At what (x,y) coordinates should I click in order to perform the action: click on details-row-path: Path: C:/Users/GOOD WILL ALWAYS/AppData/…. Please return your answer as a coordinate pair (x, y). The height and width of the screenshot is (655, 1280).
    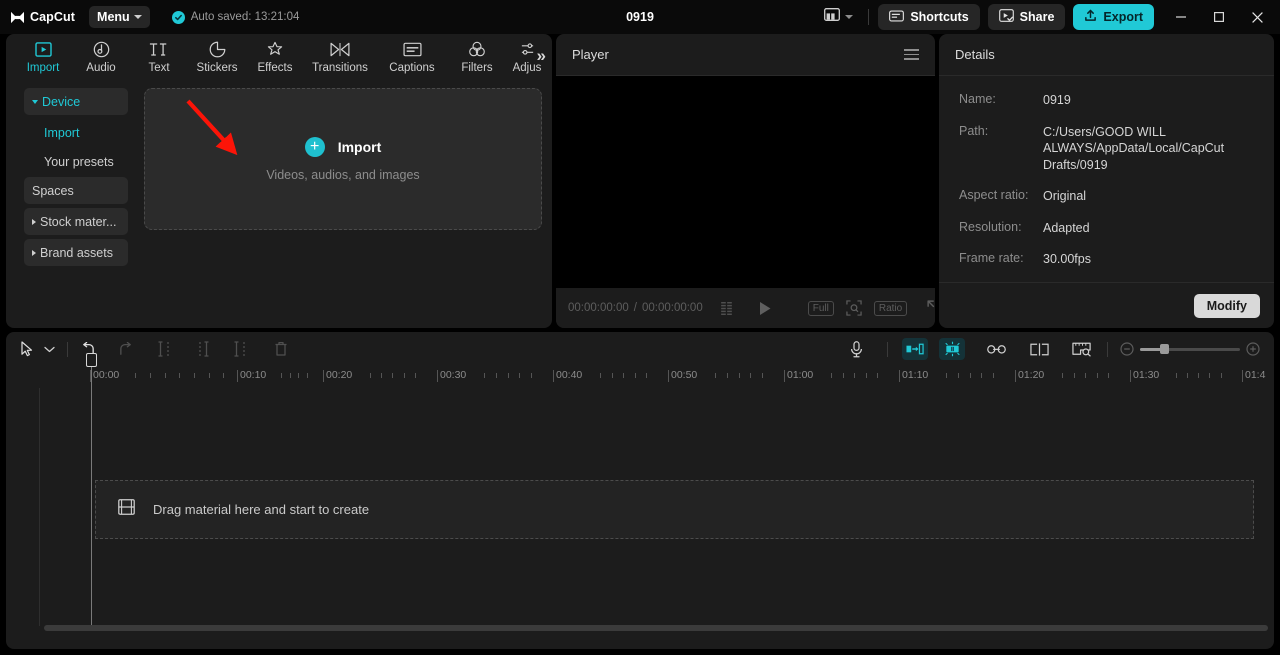
    Looking at the image, I should click on (1106, 149).